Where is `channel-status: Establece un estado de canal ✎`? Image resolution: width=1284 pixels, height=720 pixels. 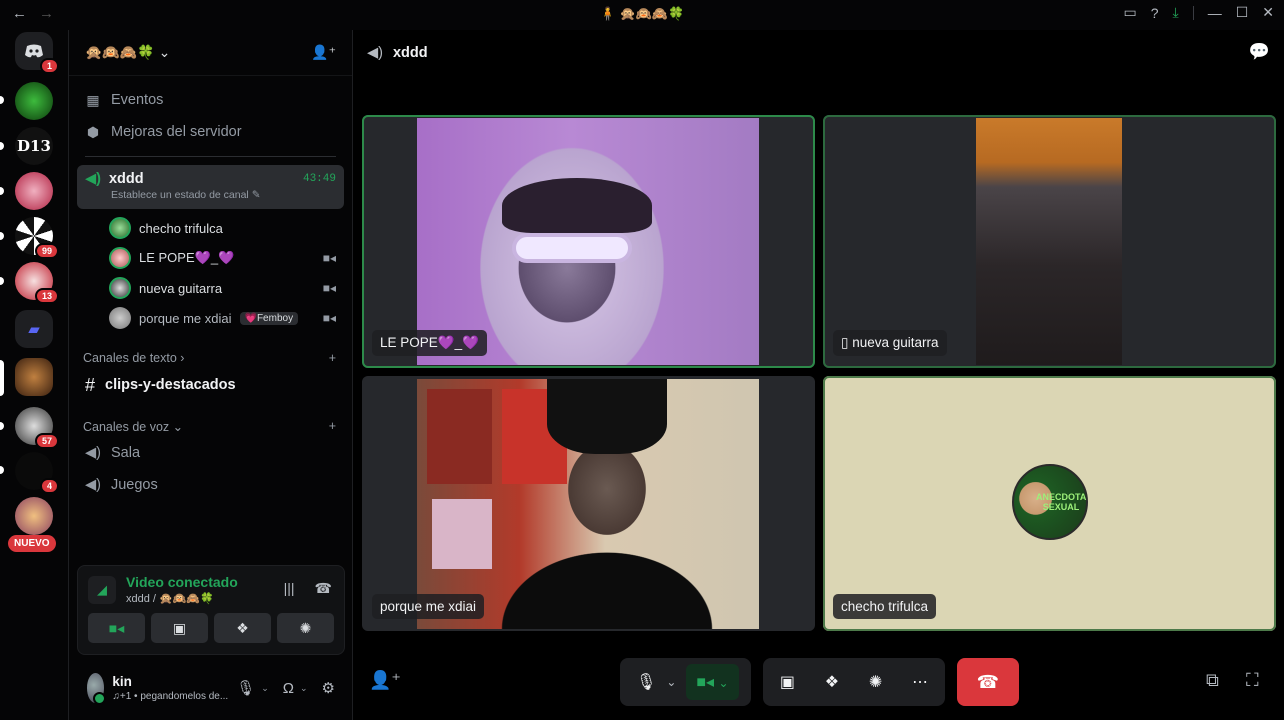 channel-status: Establece un estado de canal ✎ is located at coordinates (223, 195).